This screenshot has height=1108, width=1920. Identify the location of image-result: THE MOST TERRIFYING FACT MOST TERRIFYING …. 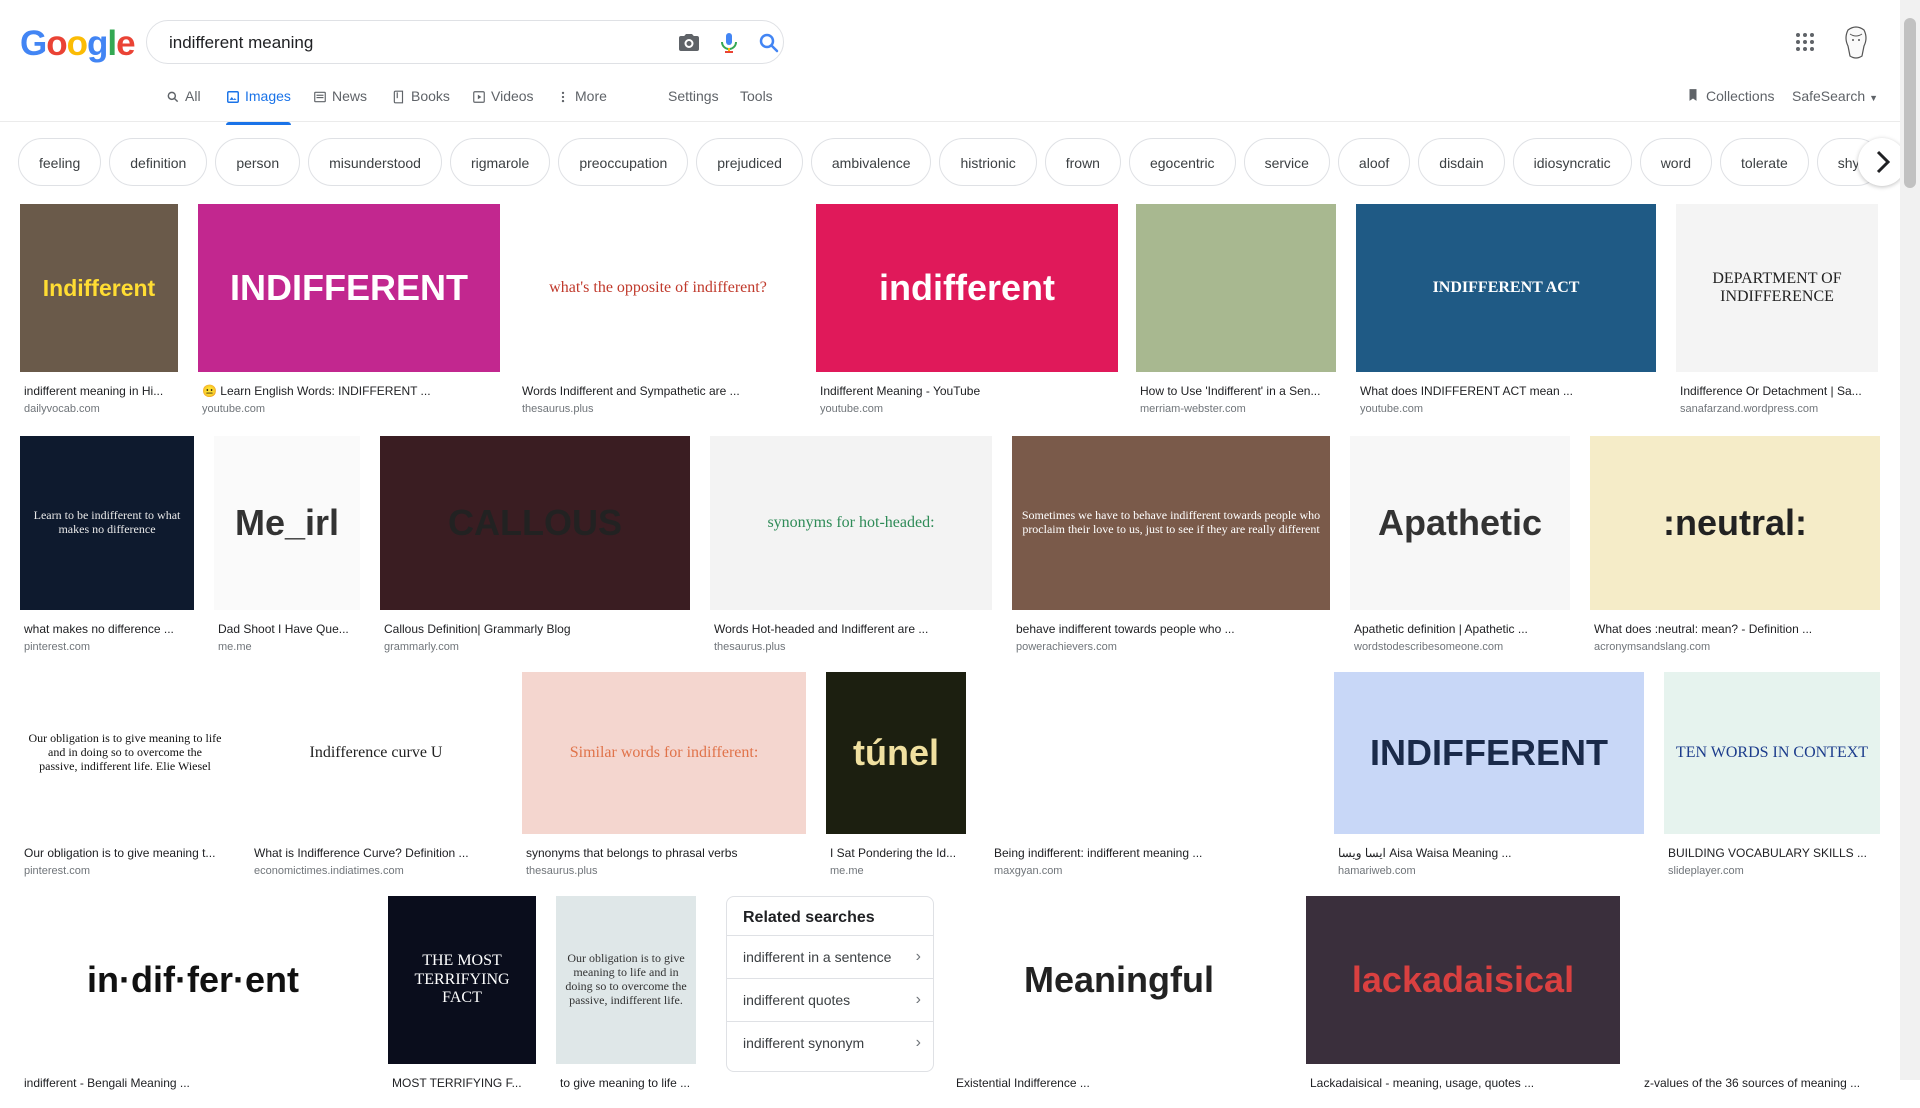
(462, 1002).